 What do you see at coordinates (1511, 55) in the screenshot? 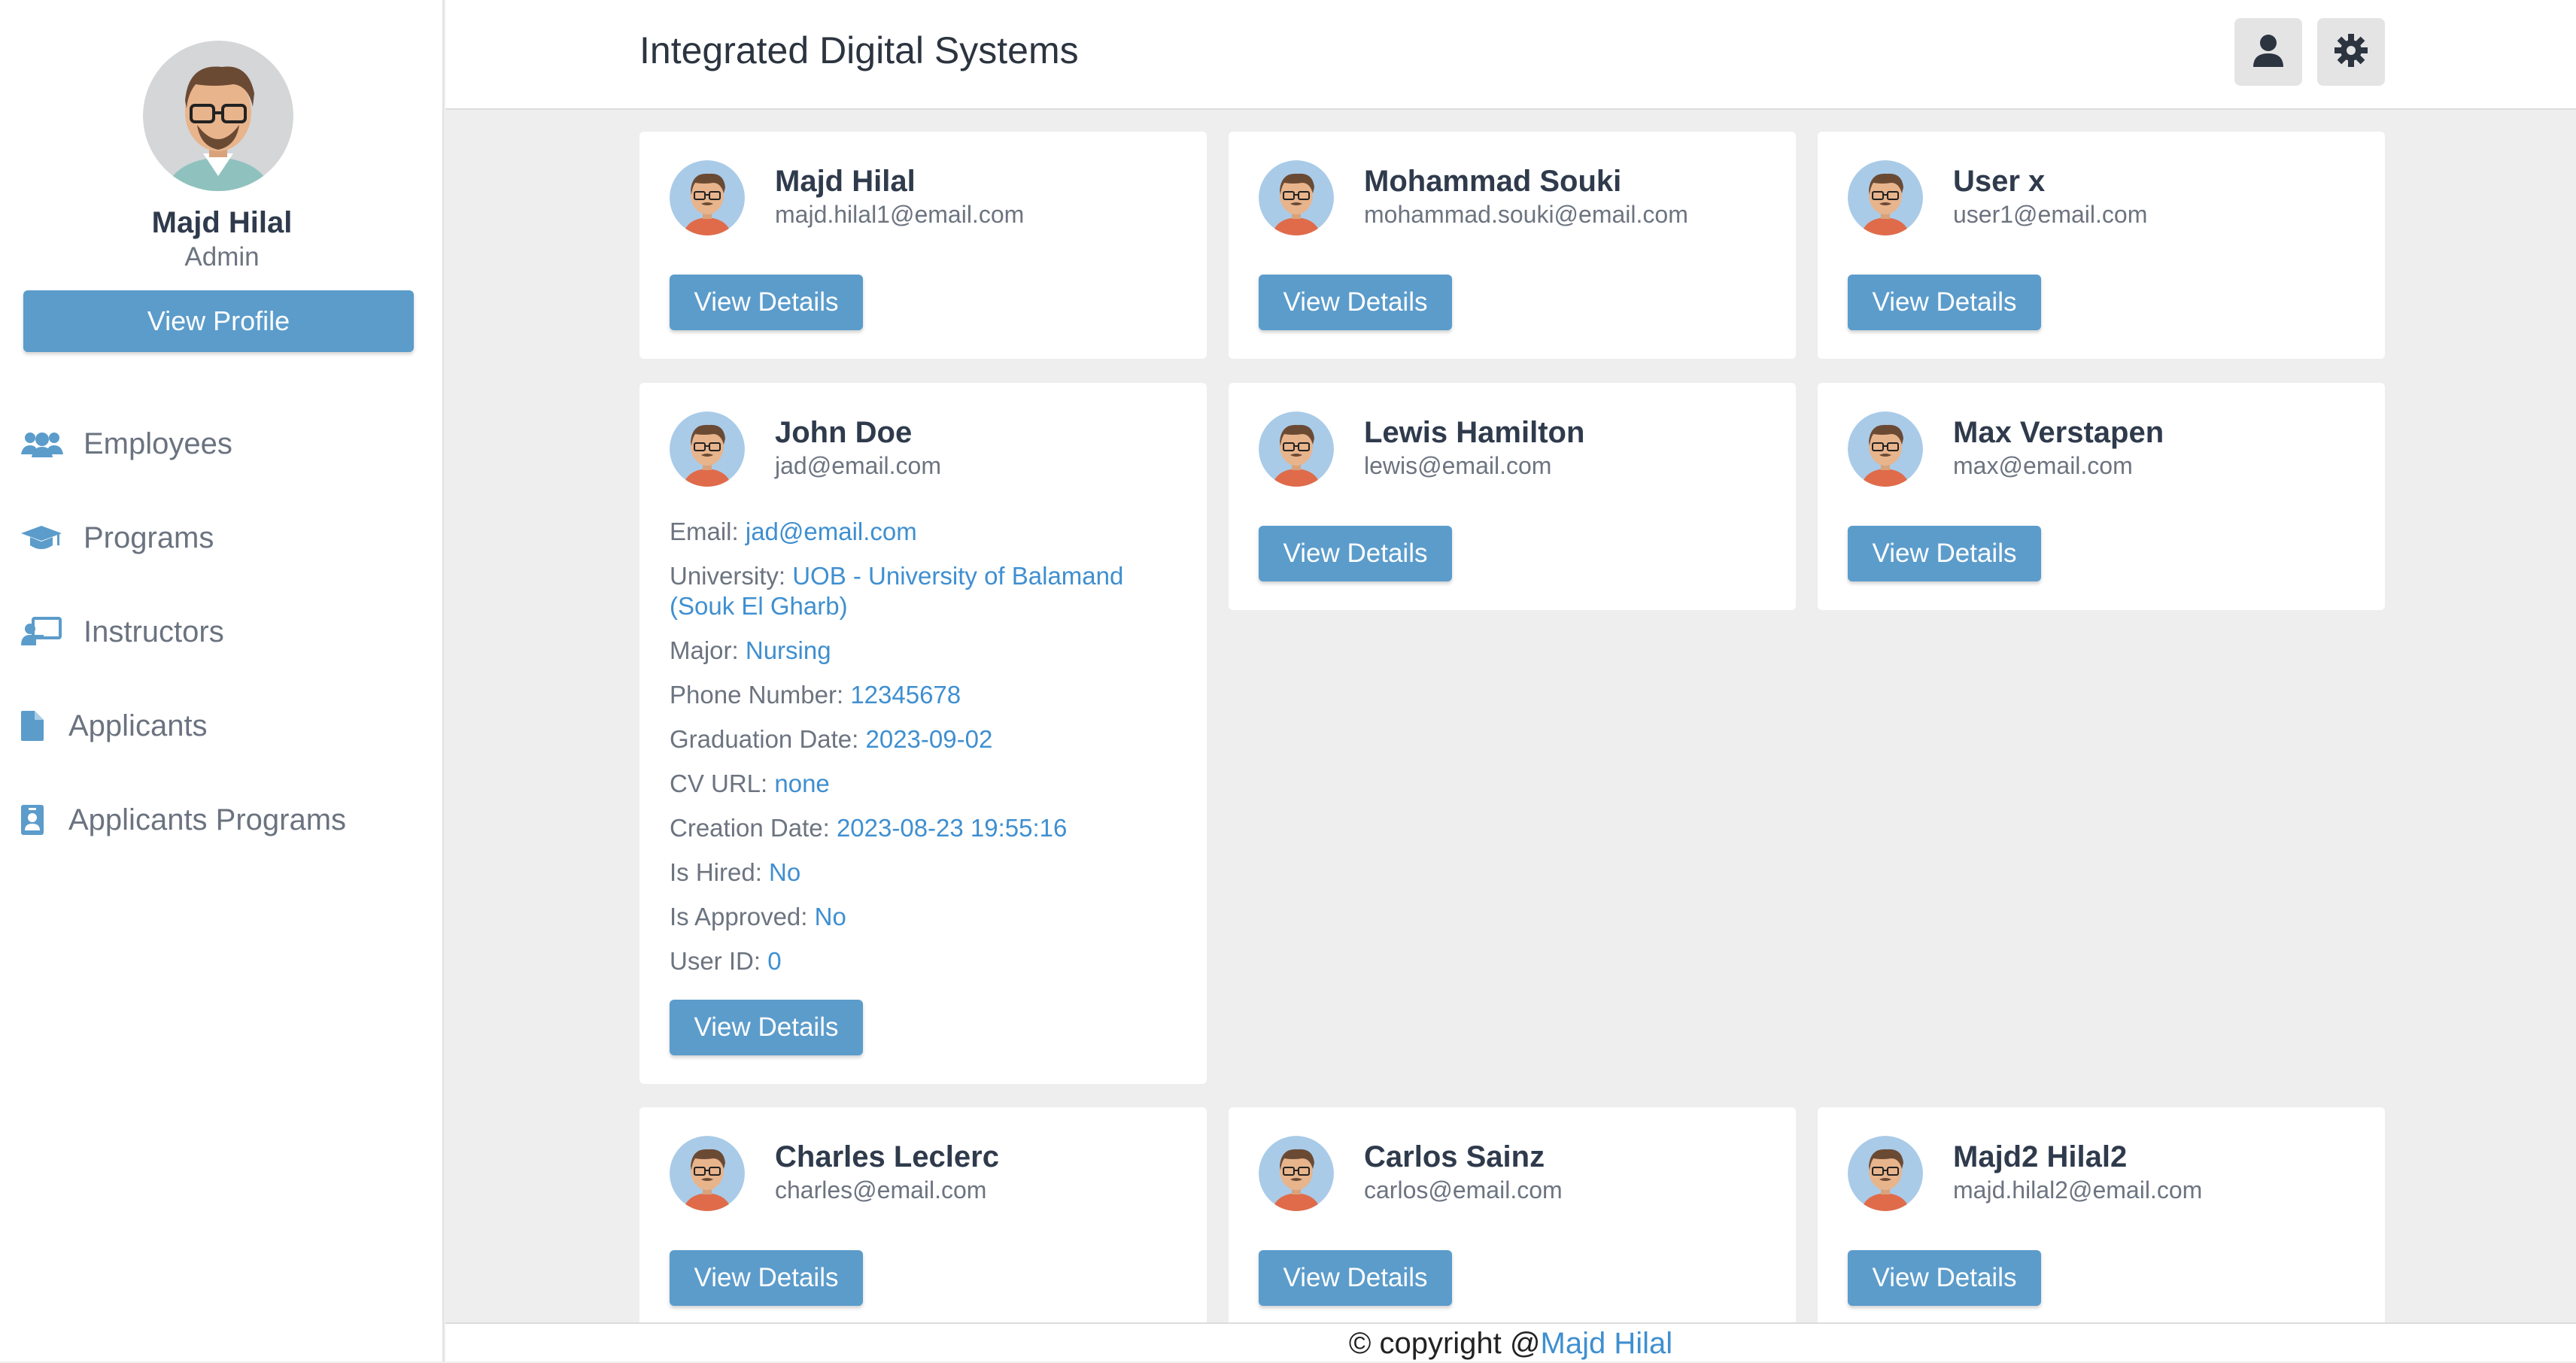
I see `top-header: Integrated Digital Systems` at bounding box center [1511, 55].